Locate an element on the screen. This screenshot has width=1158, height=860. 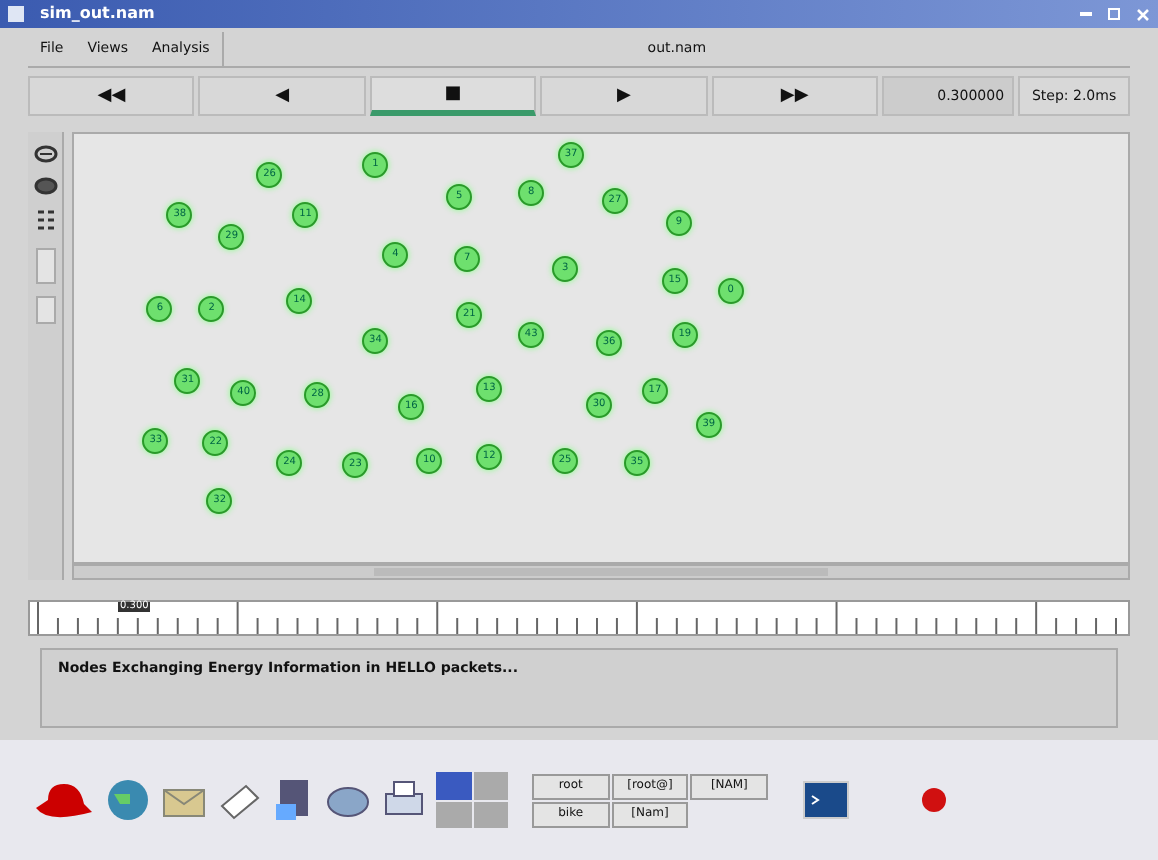
terminal-icon is located at coordinates (826, 800).